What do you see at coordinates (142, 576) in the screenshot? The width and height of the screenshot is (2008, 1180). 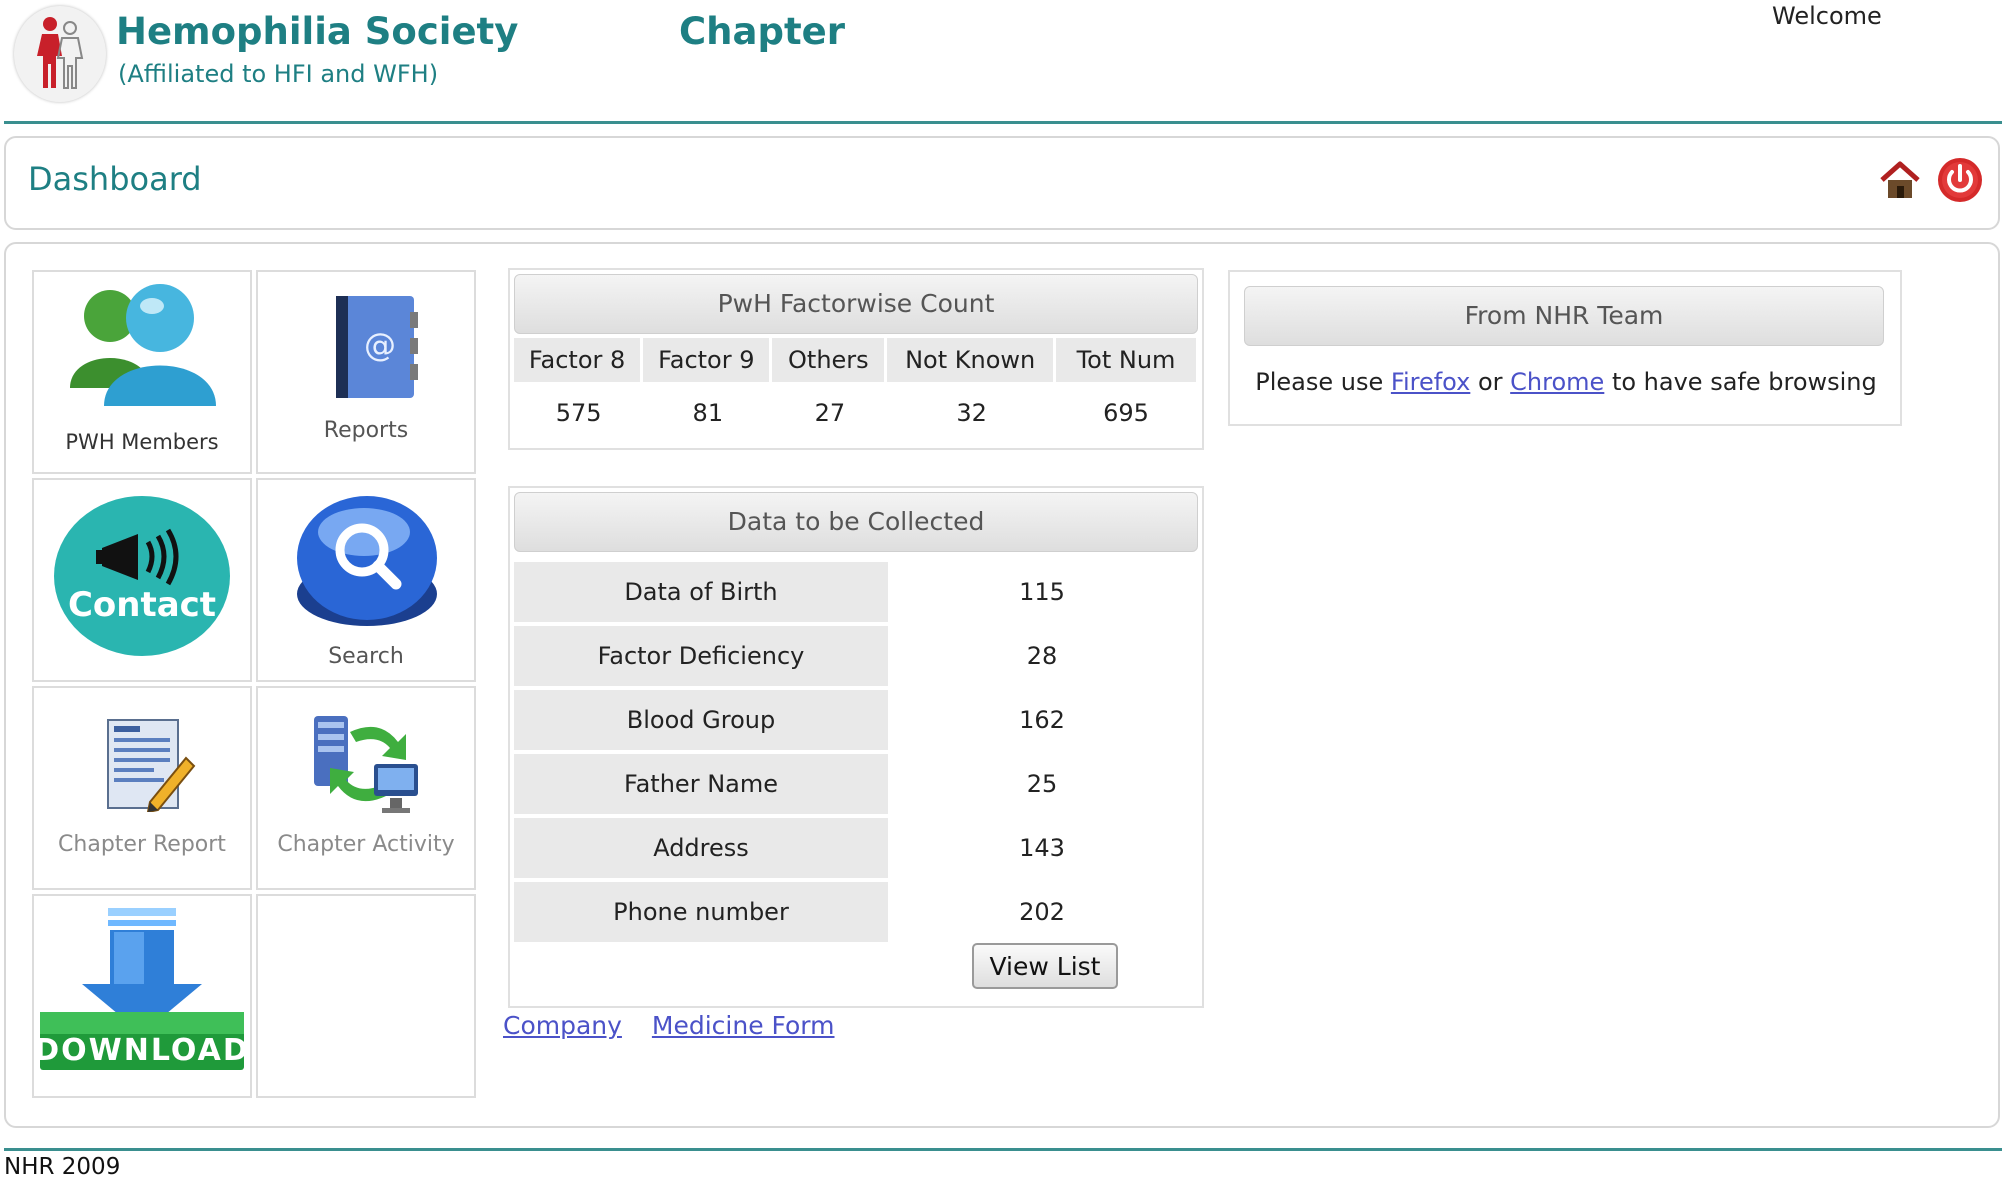 I see `megaphone-icon: Contact` at bounding box center [142, 576].